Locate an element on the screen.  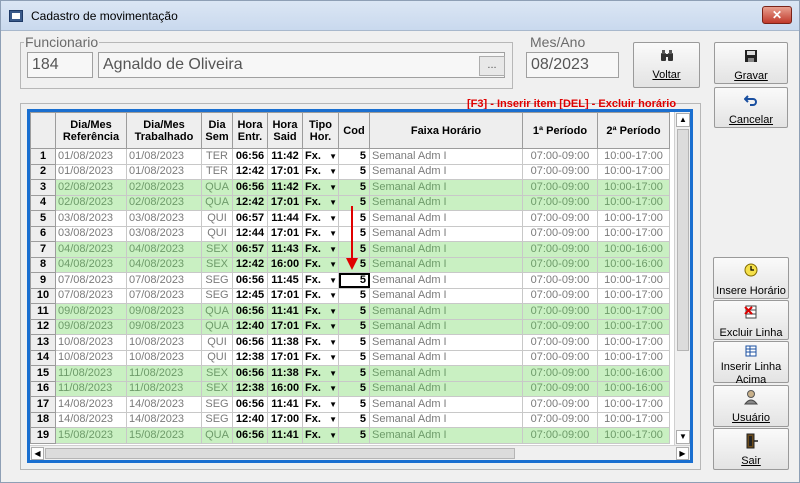
cell-data-trabalhado: 11/08/2023 is located at coordinates (164, 373).